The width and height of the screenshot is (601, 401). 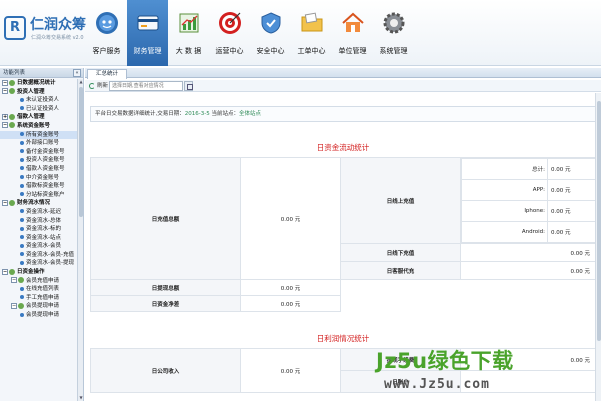 I want to click on date-input, so click(x=146, y=86).